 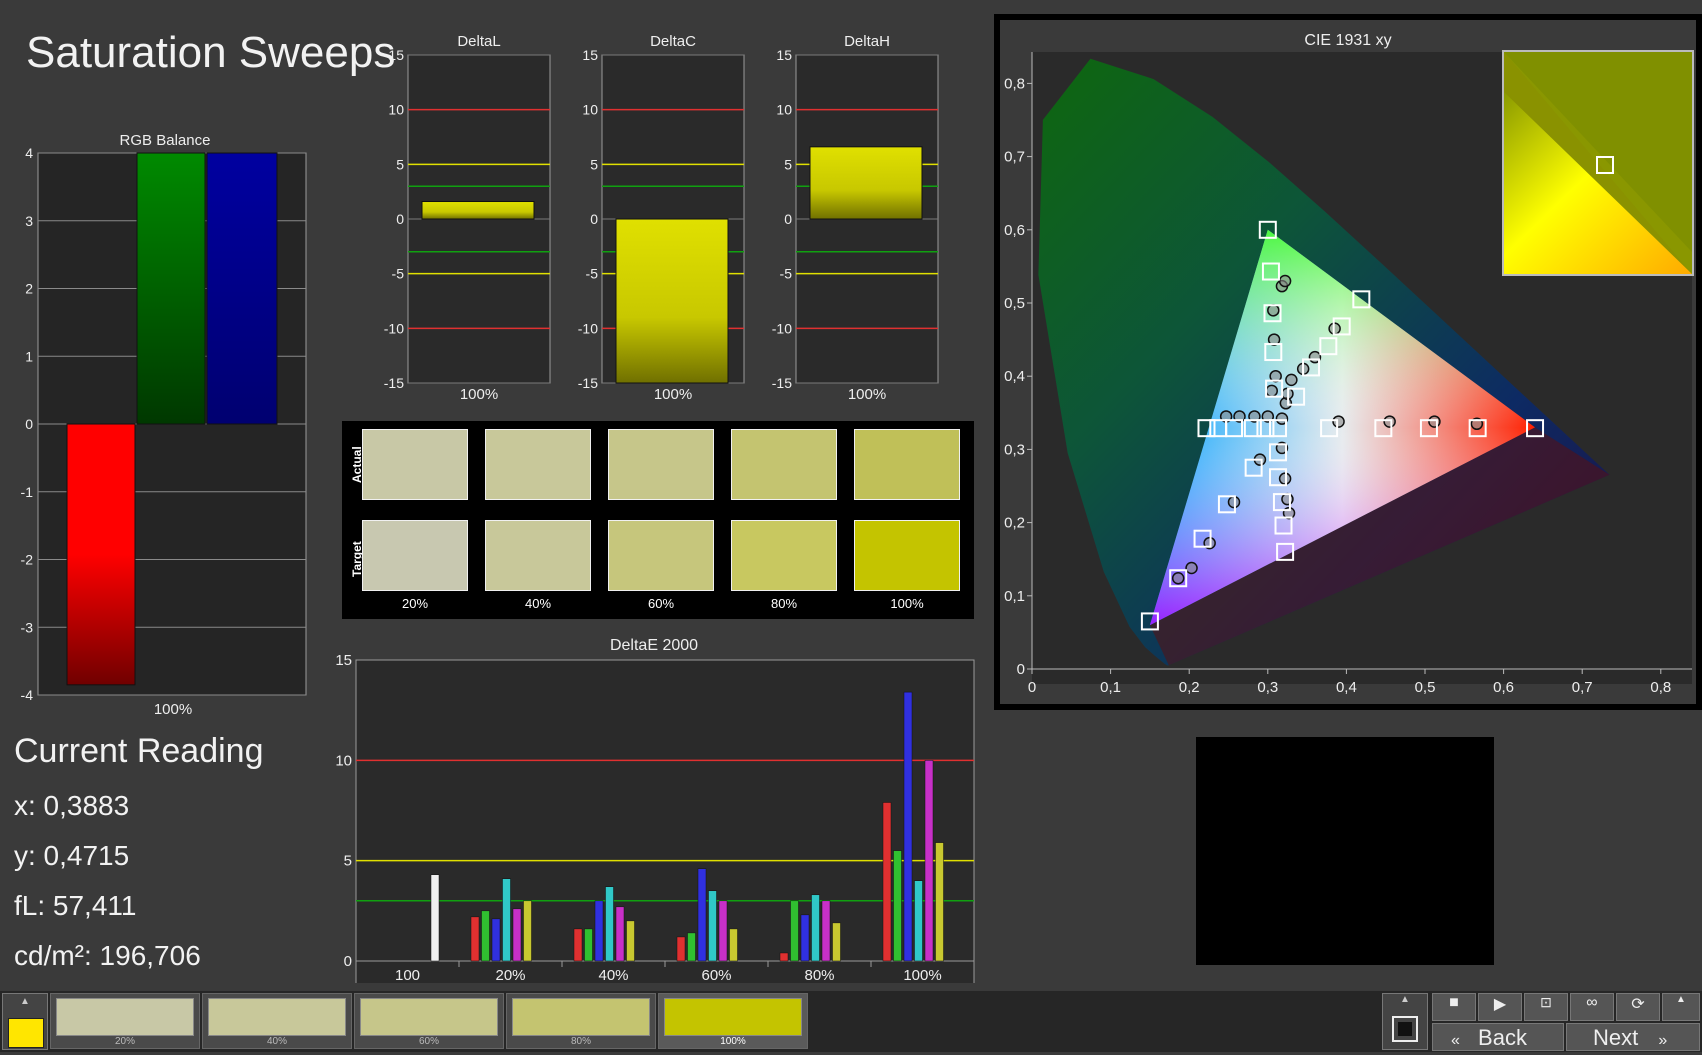 I want to click on chevron-double-left-icon: «, so click(x=1455, y=1040).